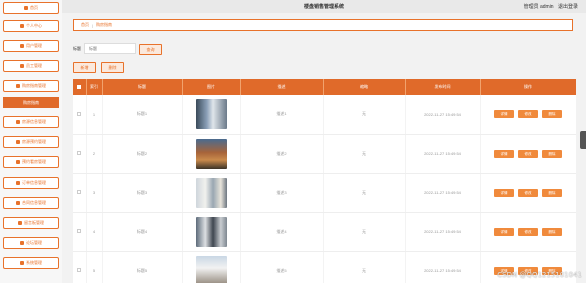 Image resolution: width=586 pixels, height=283 pixels. Describe the element at coordinates (142, 193) in the screenshot. I see `row-title: 标题3` at that location.